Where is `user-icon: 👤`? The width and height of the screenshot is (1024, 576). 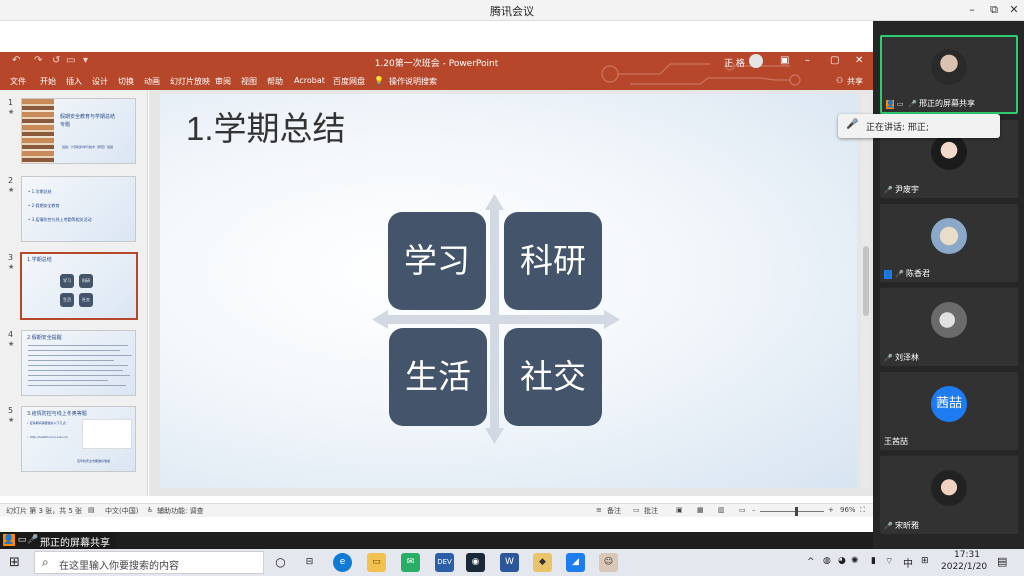 user-icon: 👤 is located at coordinates (9, 540).